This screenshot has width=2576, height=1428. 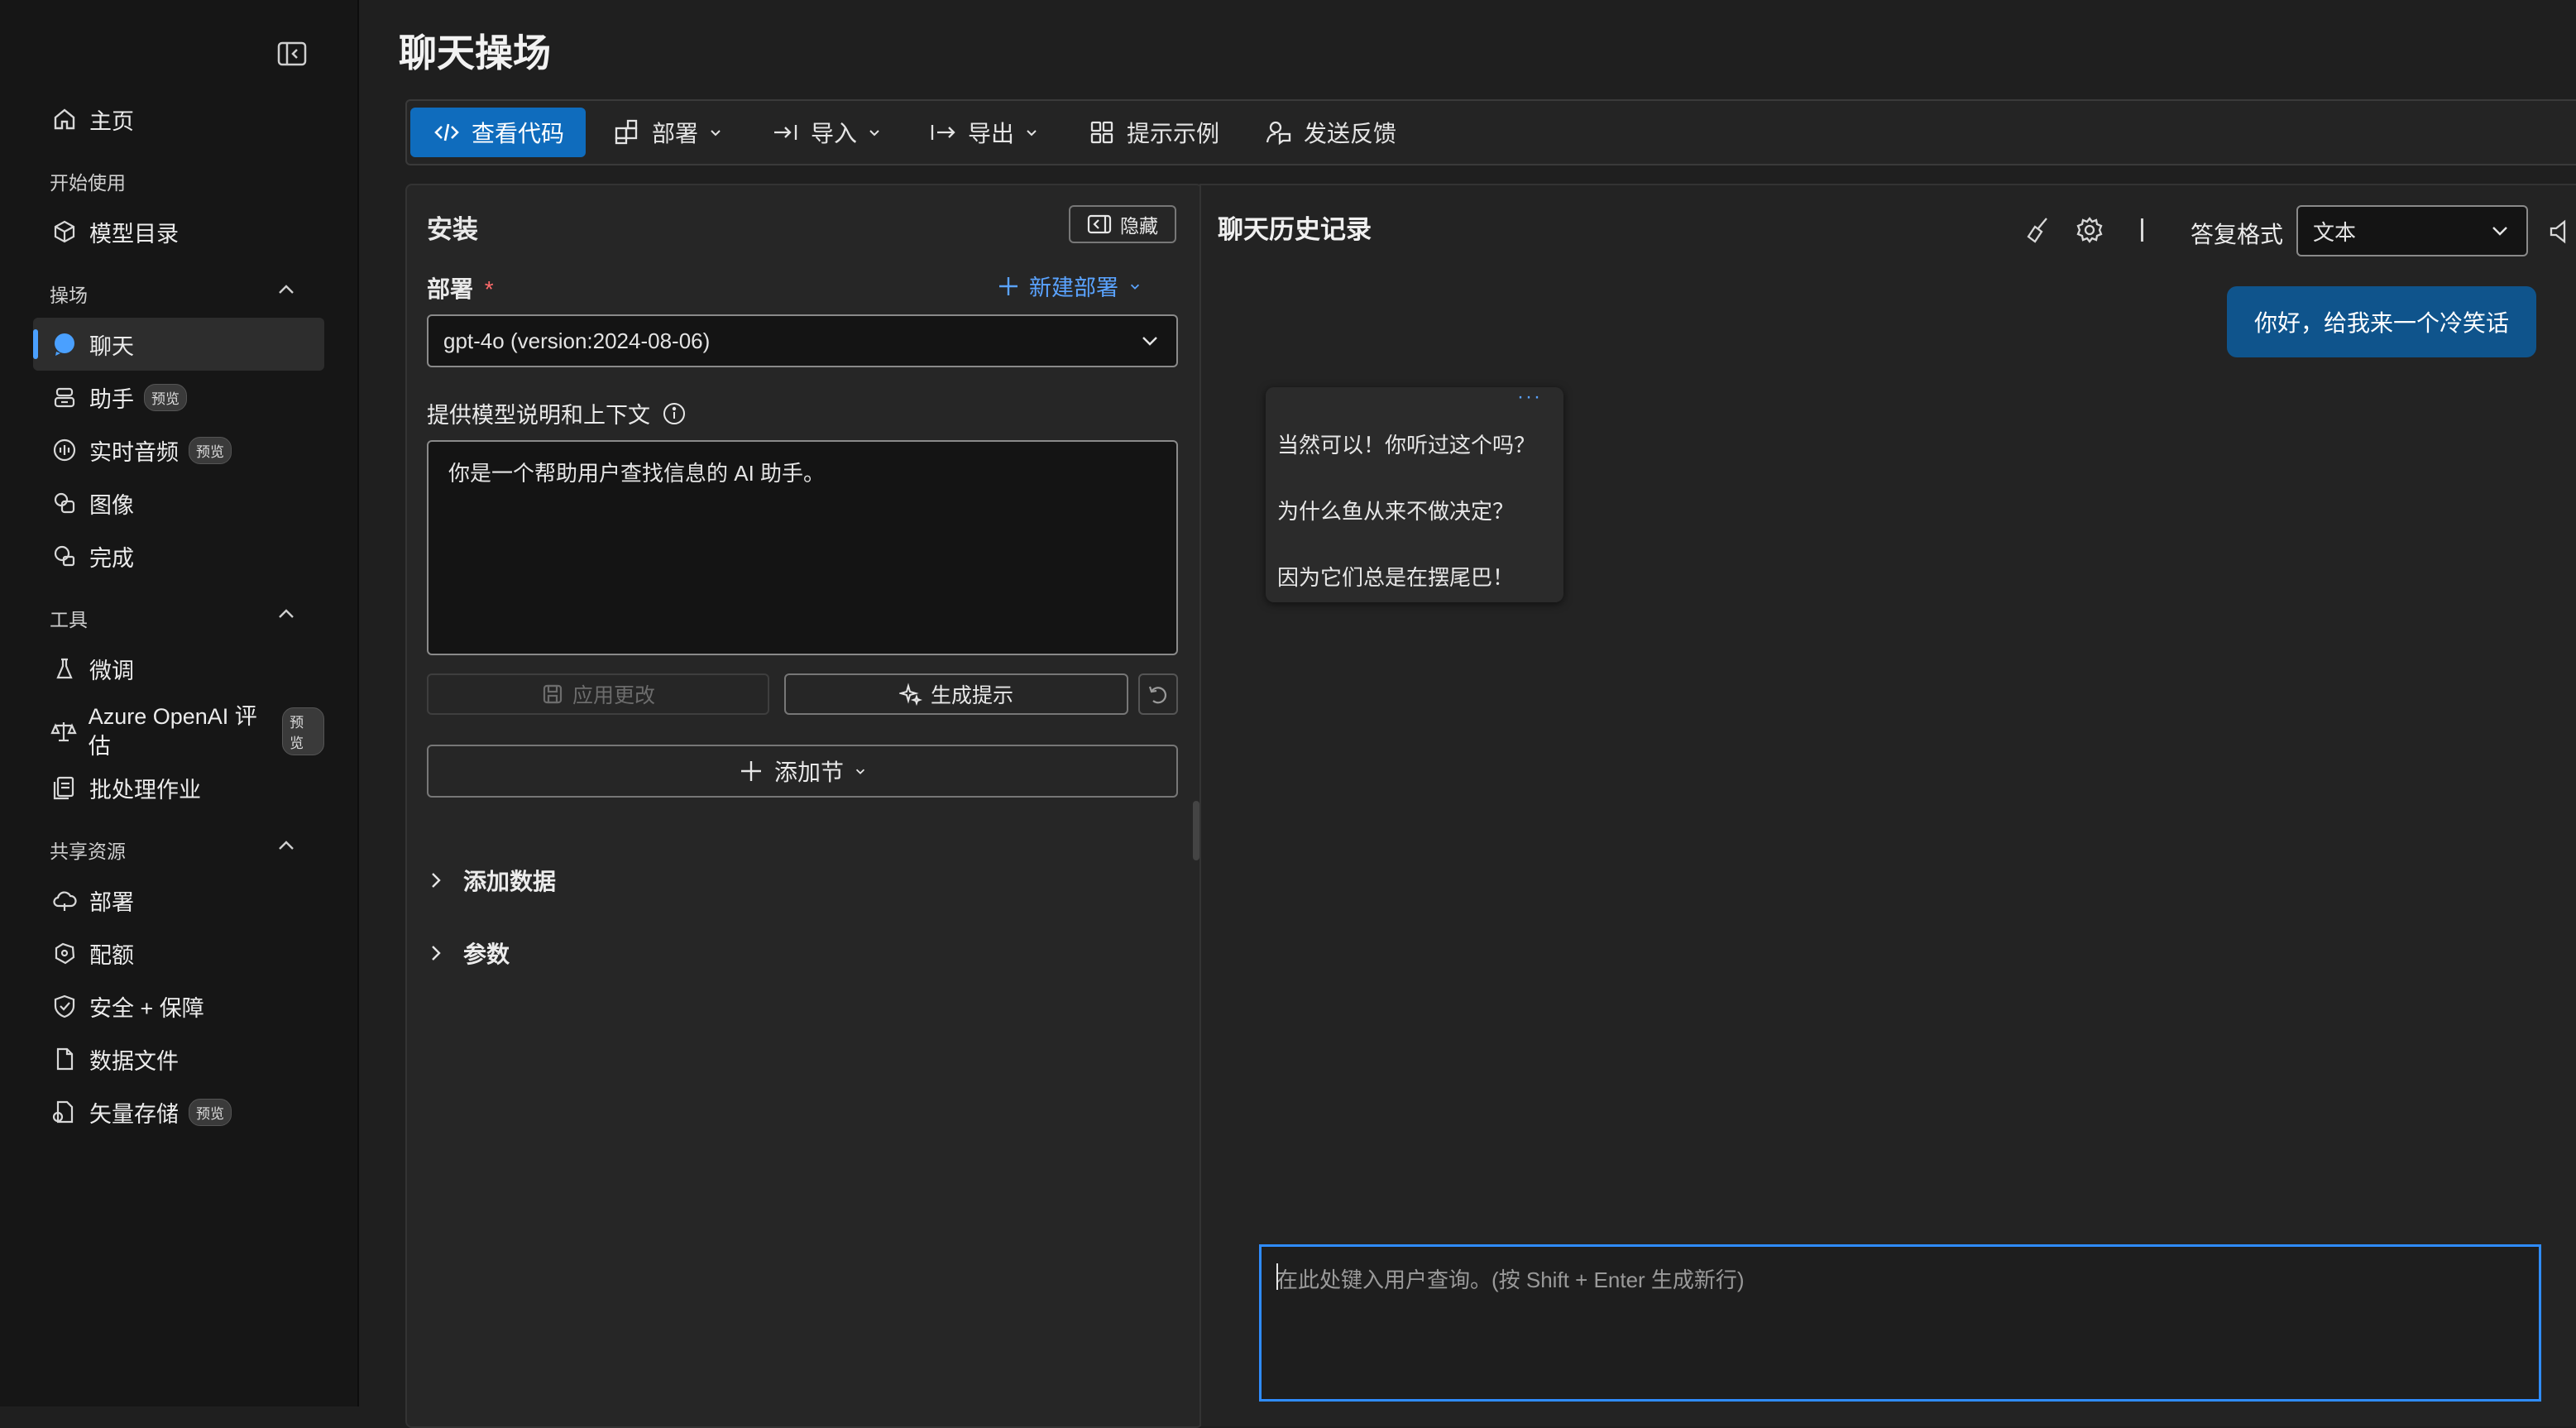 I want to click on apply-changes-button: 应用更改, so click(x=598, y=694).